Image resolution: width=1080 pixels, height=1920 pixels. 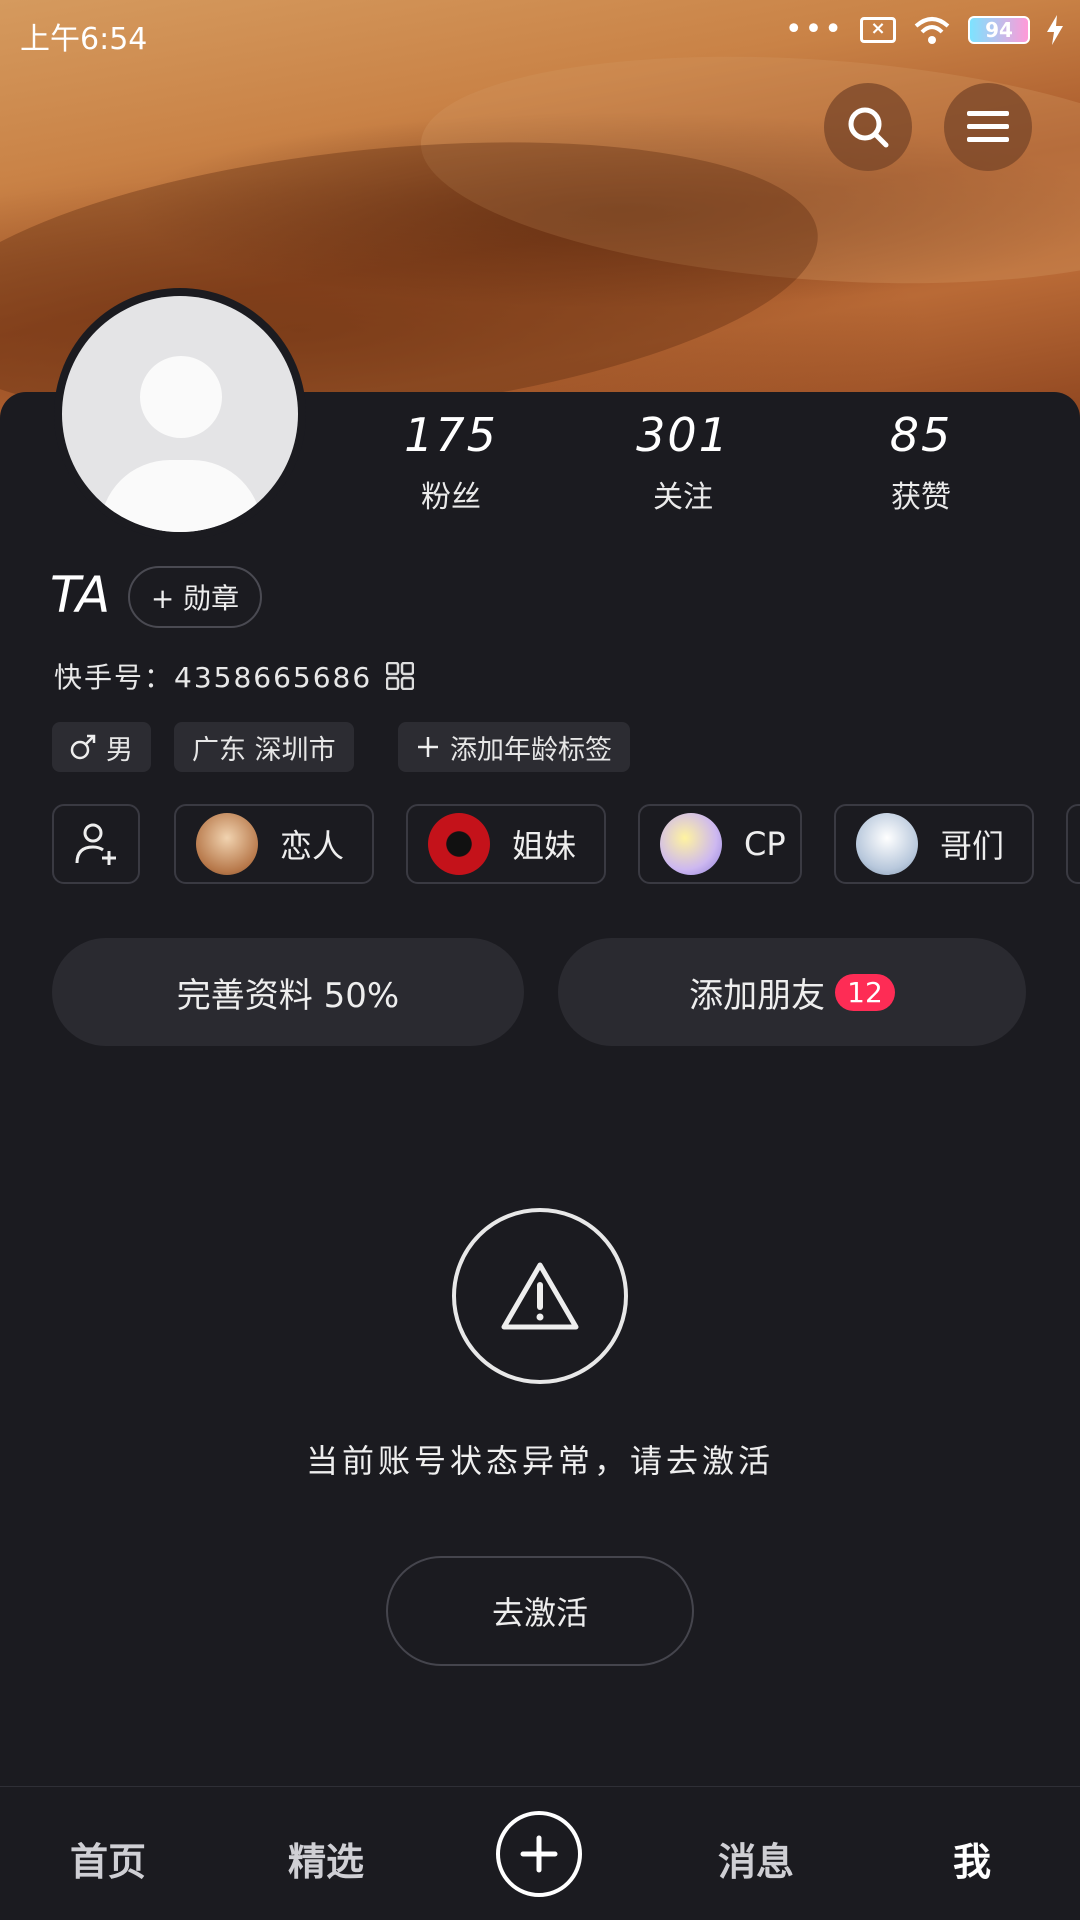 What do you see at coordinates (540, 33) in the screenshot?
I see `status-bar: 上午6:54 ••• × 94` at bounding box center [540, 33].